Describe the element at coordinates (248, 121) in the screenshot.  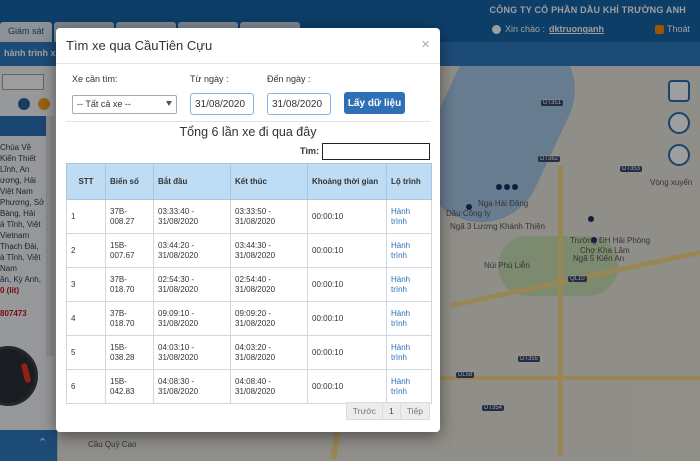
I see `divider` at that location.